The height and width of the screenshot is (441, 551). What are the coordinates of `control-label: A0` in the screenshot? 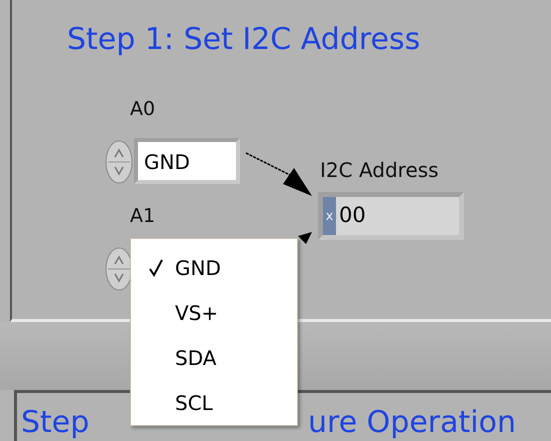 It's located at (143, 109).